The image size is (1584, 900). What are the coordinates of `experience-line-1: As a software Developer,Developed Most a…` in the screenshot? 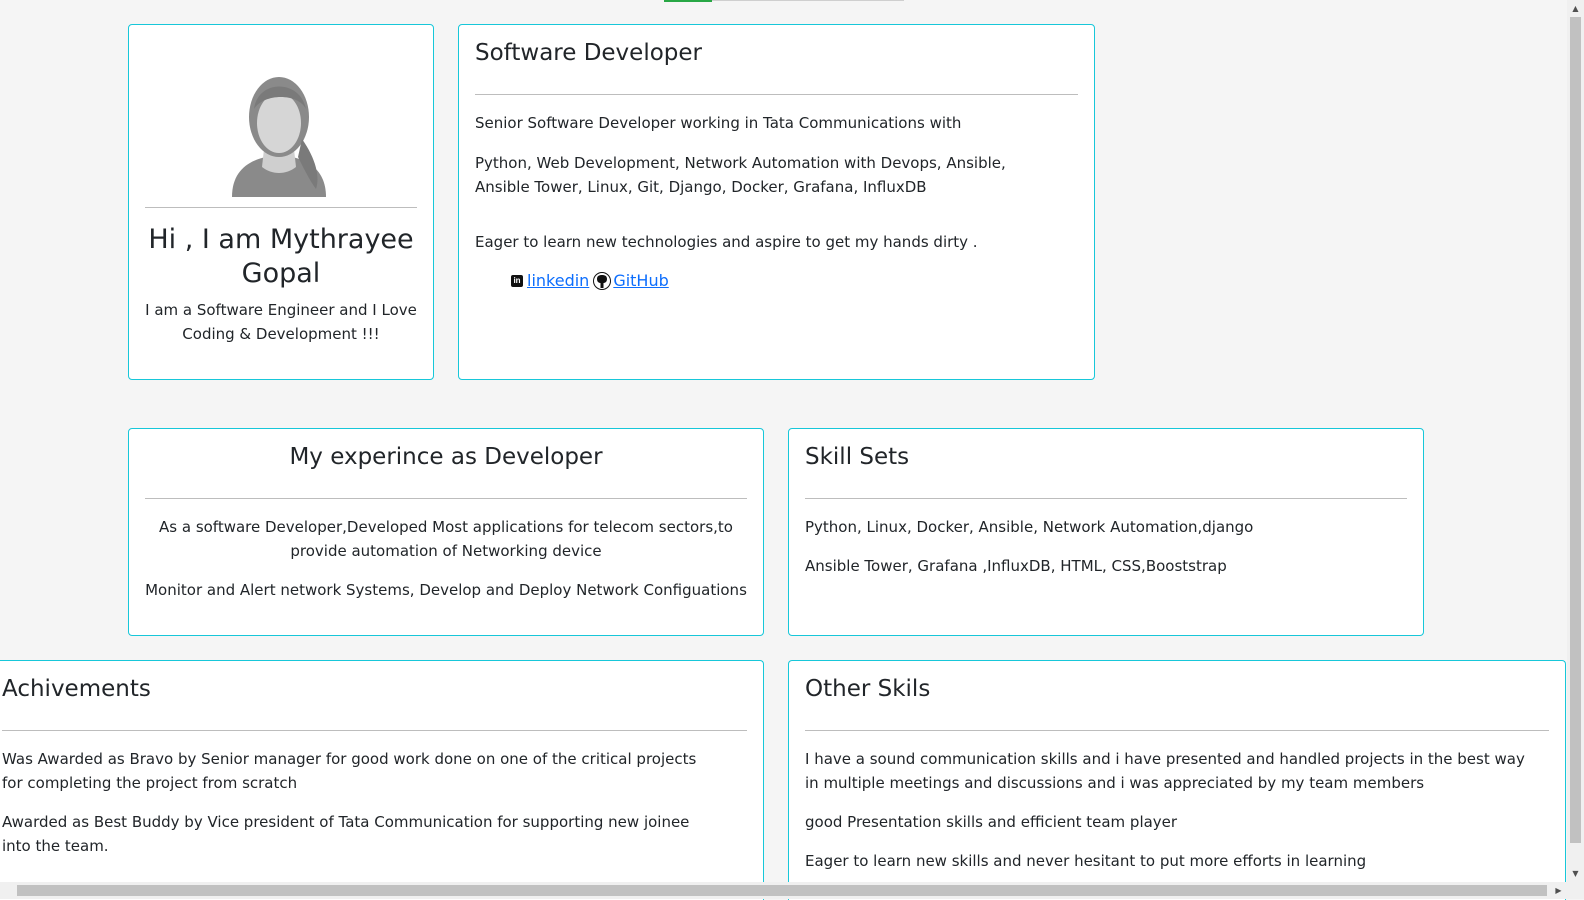 It's located at (446, 539).